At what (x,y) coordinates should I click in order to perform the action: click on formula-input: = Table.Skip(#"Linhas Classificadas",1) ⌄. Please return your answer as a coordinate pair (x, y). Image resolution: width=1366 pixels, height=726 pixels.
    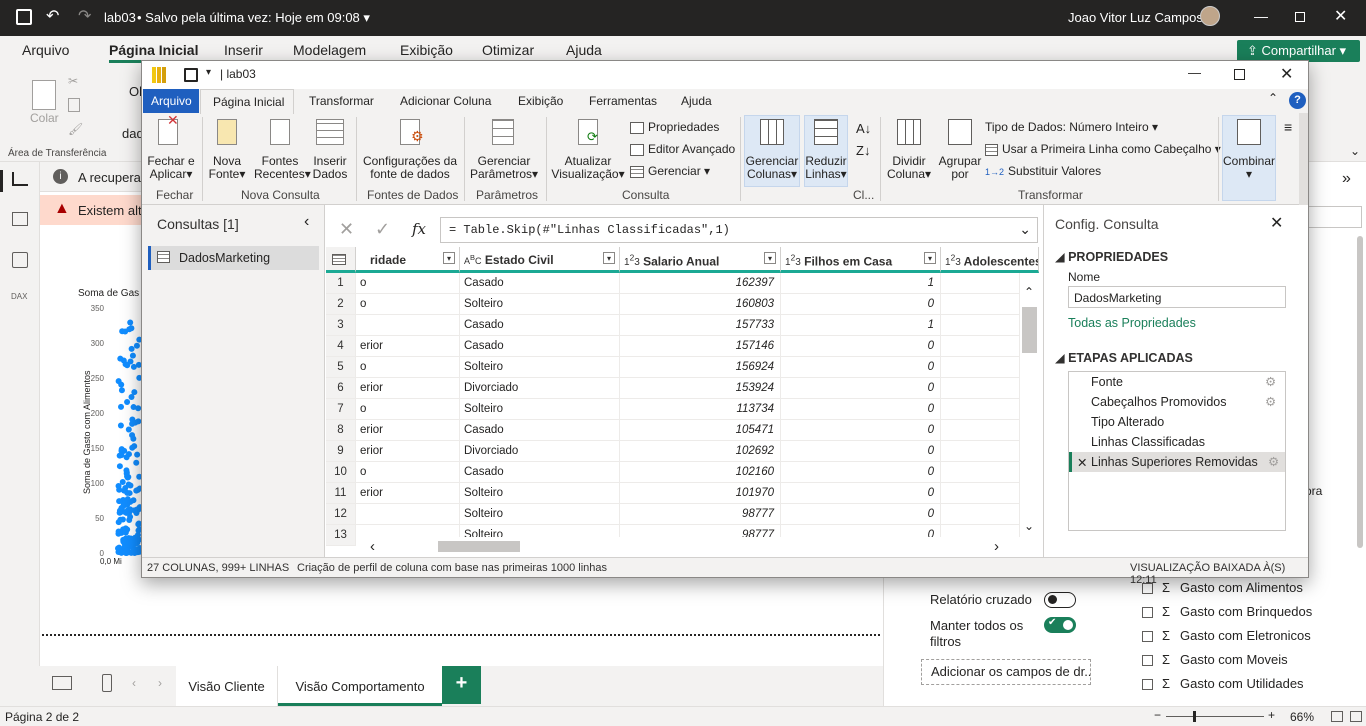
    Looking at the image, I should click on (739, 230).